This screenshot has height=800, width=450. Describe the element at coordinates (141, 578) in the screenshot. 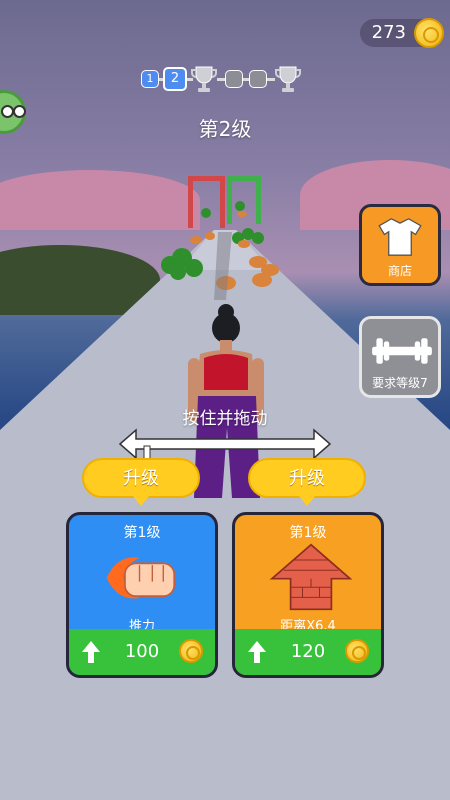

I see `fist-icon` at that location.